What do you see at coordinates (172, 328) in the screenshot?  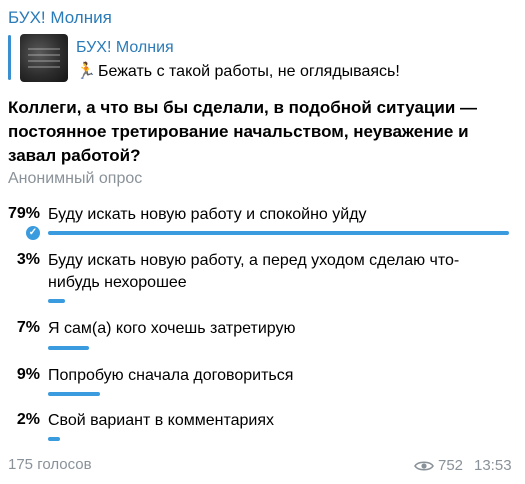 I see `option-text: Я сам(а) кого хочешь затретирую` at bounding box center [172, 328].